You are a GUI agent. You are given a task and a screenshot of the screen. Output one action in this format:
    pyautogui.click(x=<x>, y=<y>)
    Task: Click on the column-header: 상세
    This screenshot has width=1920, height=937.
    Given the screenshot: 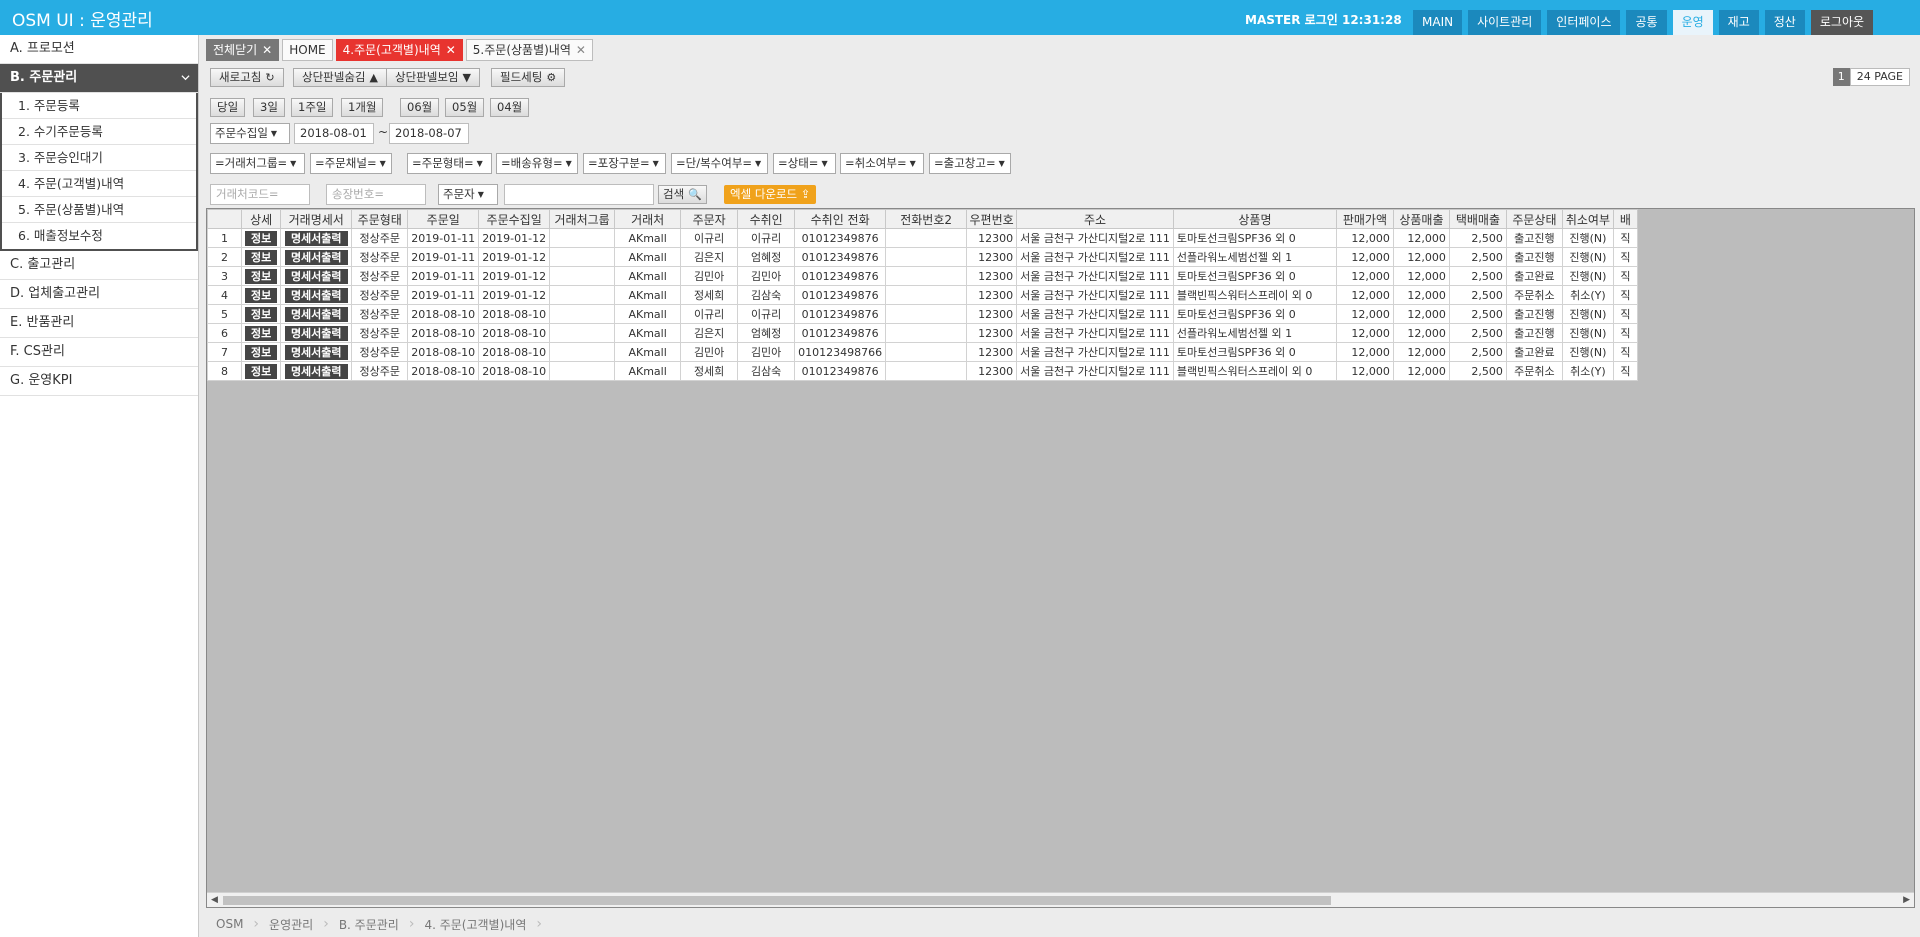 What is the action you would take?
    pyautogui.click(x=261, y=219)
    